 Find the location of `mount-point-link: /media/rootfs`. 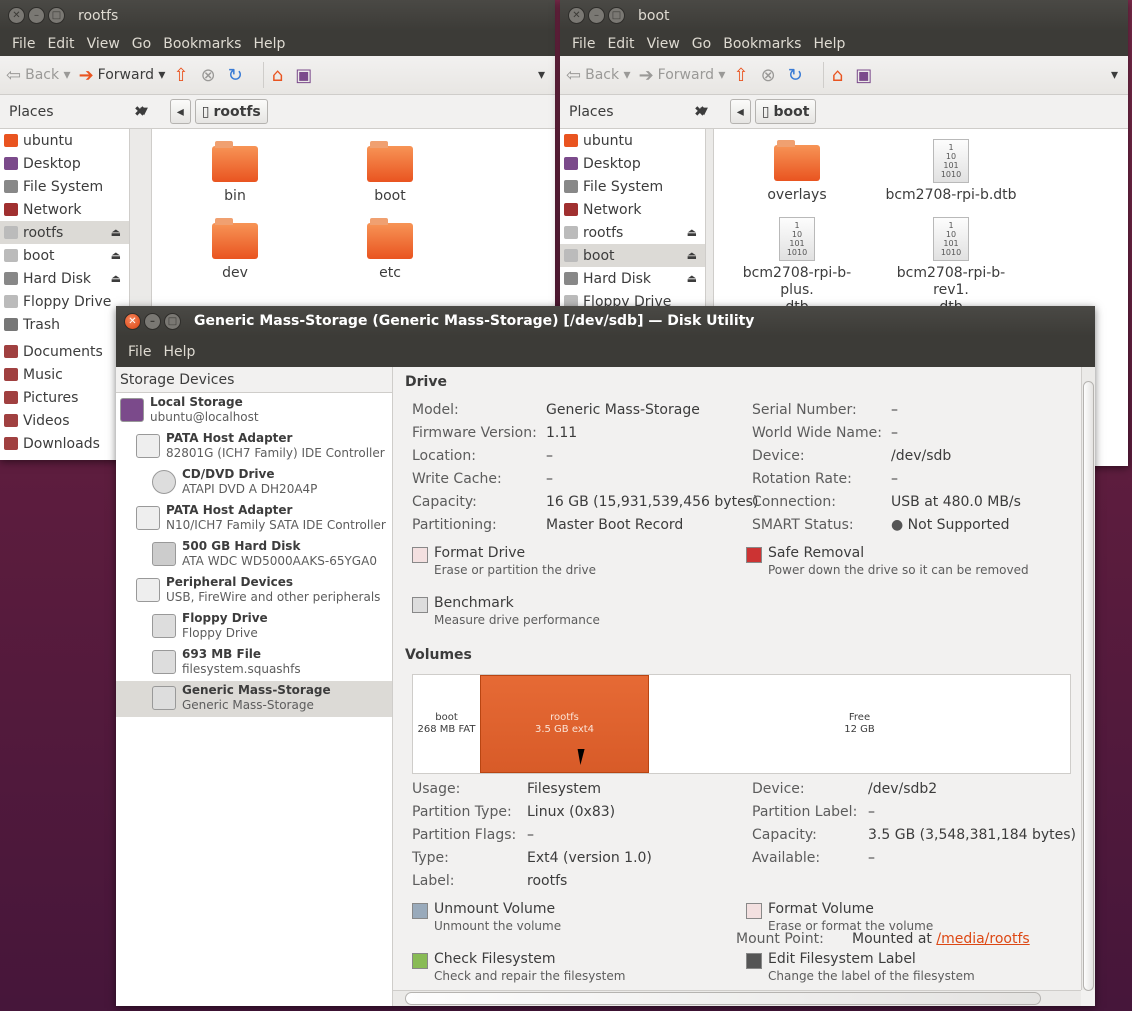

mount-point-link: /media/rootfs is located at coordinates (982, 939).